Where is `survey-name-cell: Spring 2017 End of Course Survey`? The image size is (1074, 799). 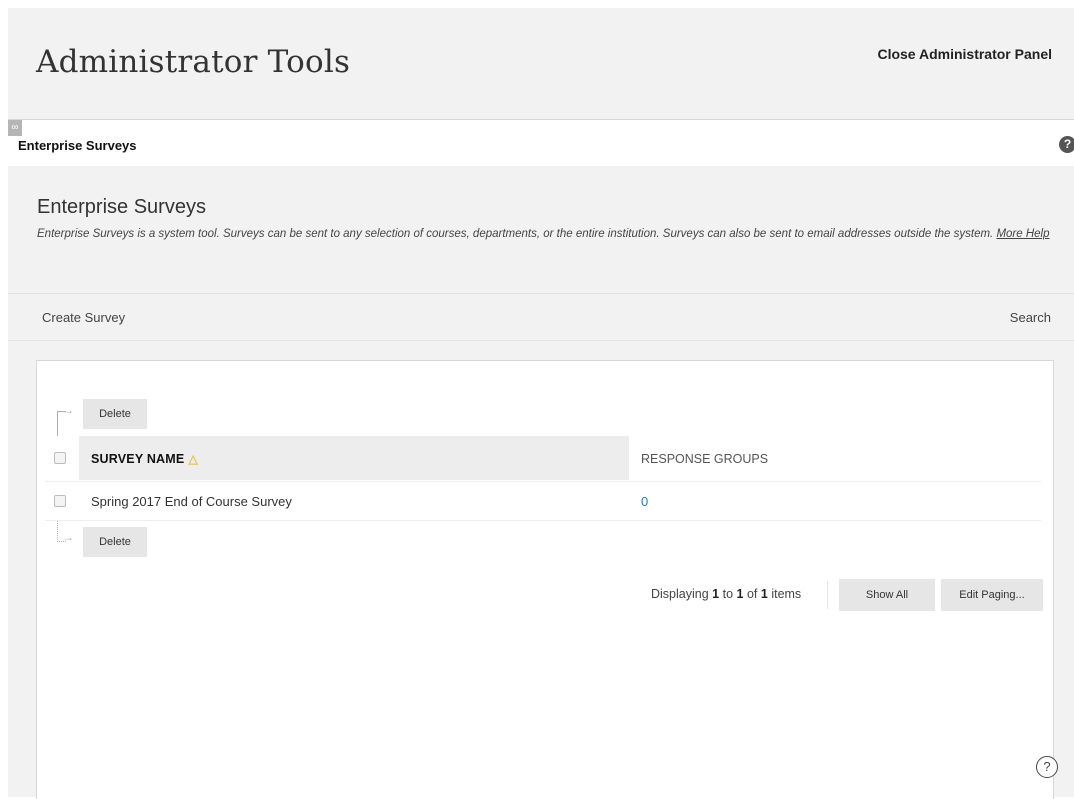
survey-name-cell: Spring 2017 End of Course Survey is located at coordinates (191, 501).